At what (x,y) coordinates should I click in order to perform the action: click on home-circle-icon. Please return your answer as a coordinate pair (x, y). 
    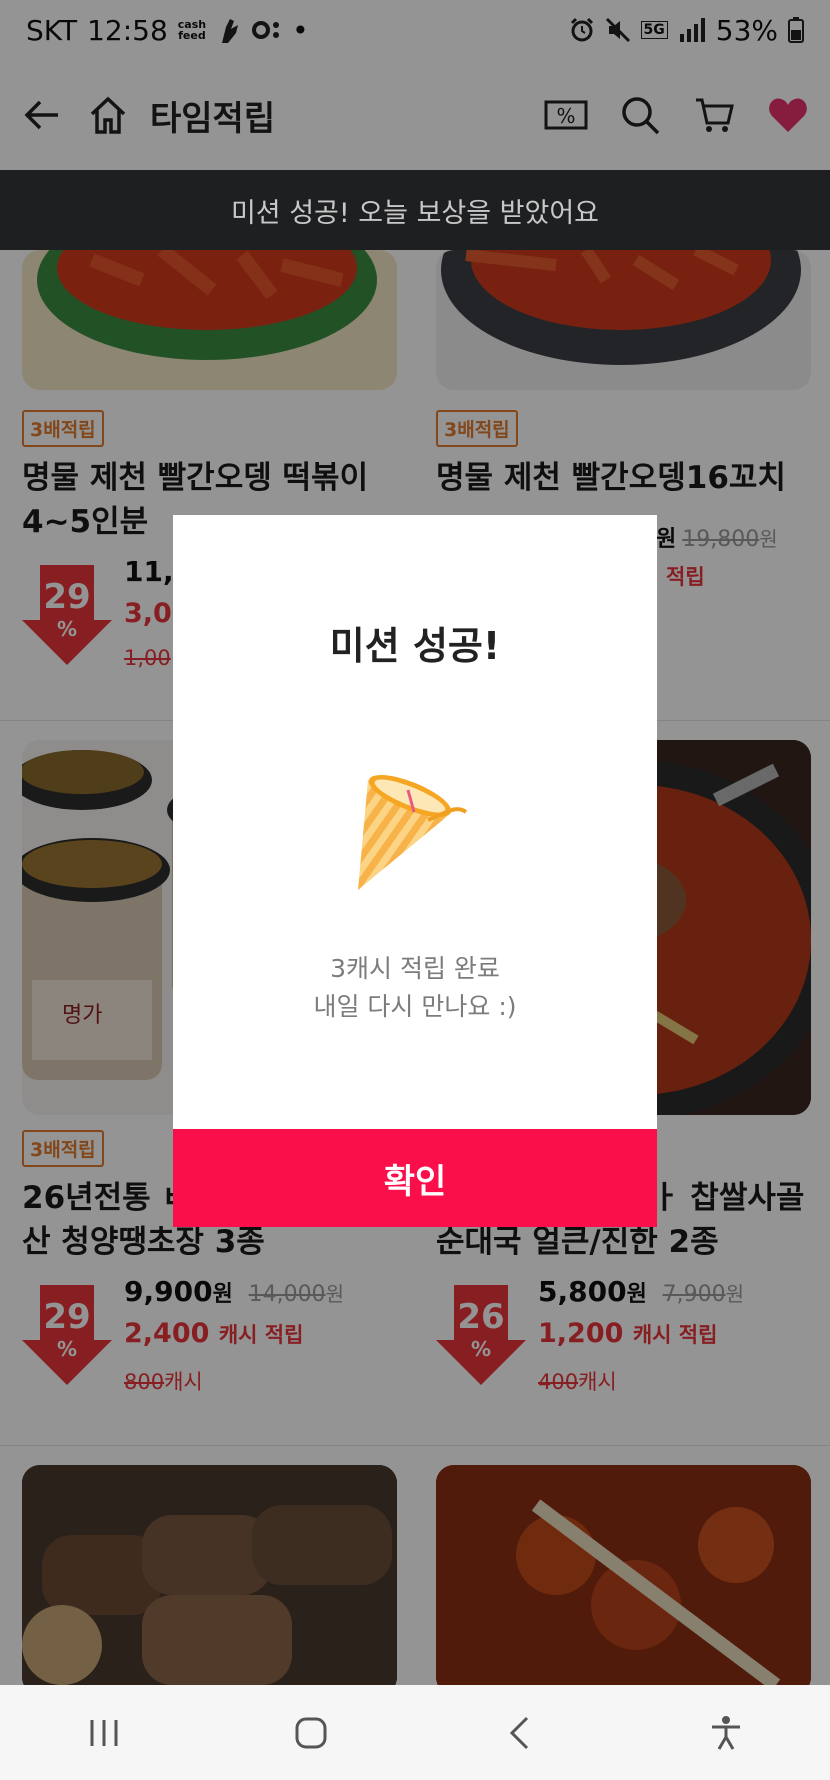
    Looking at the image, I should click on (311, 1733).